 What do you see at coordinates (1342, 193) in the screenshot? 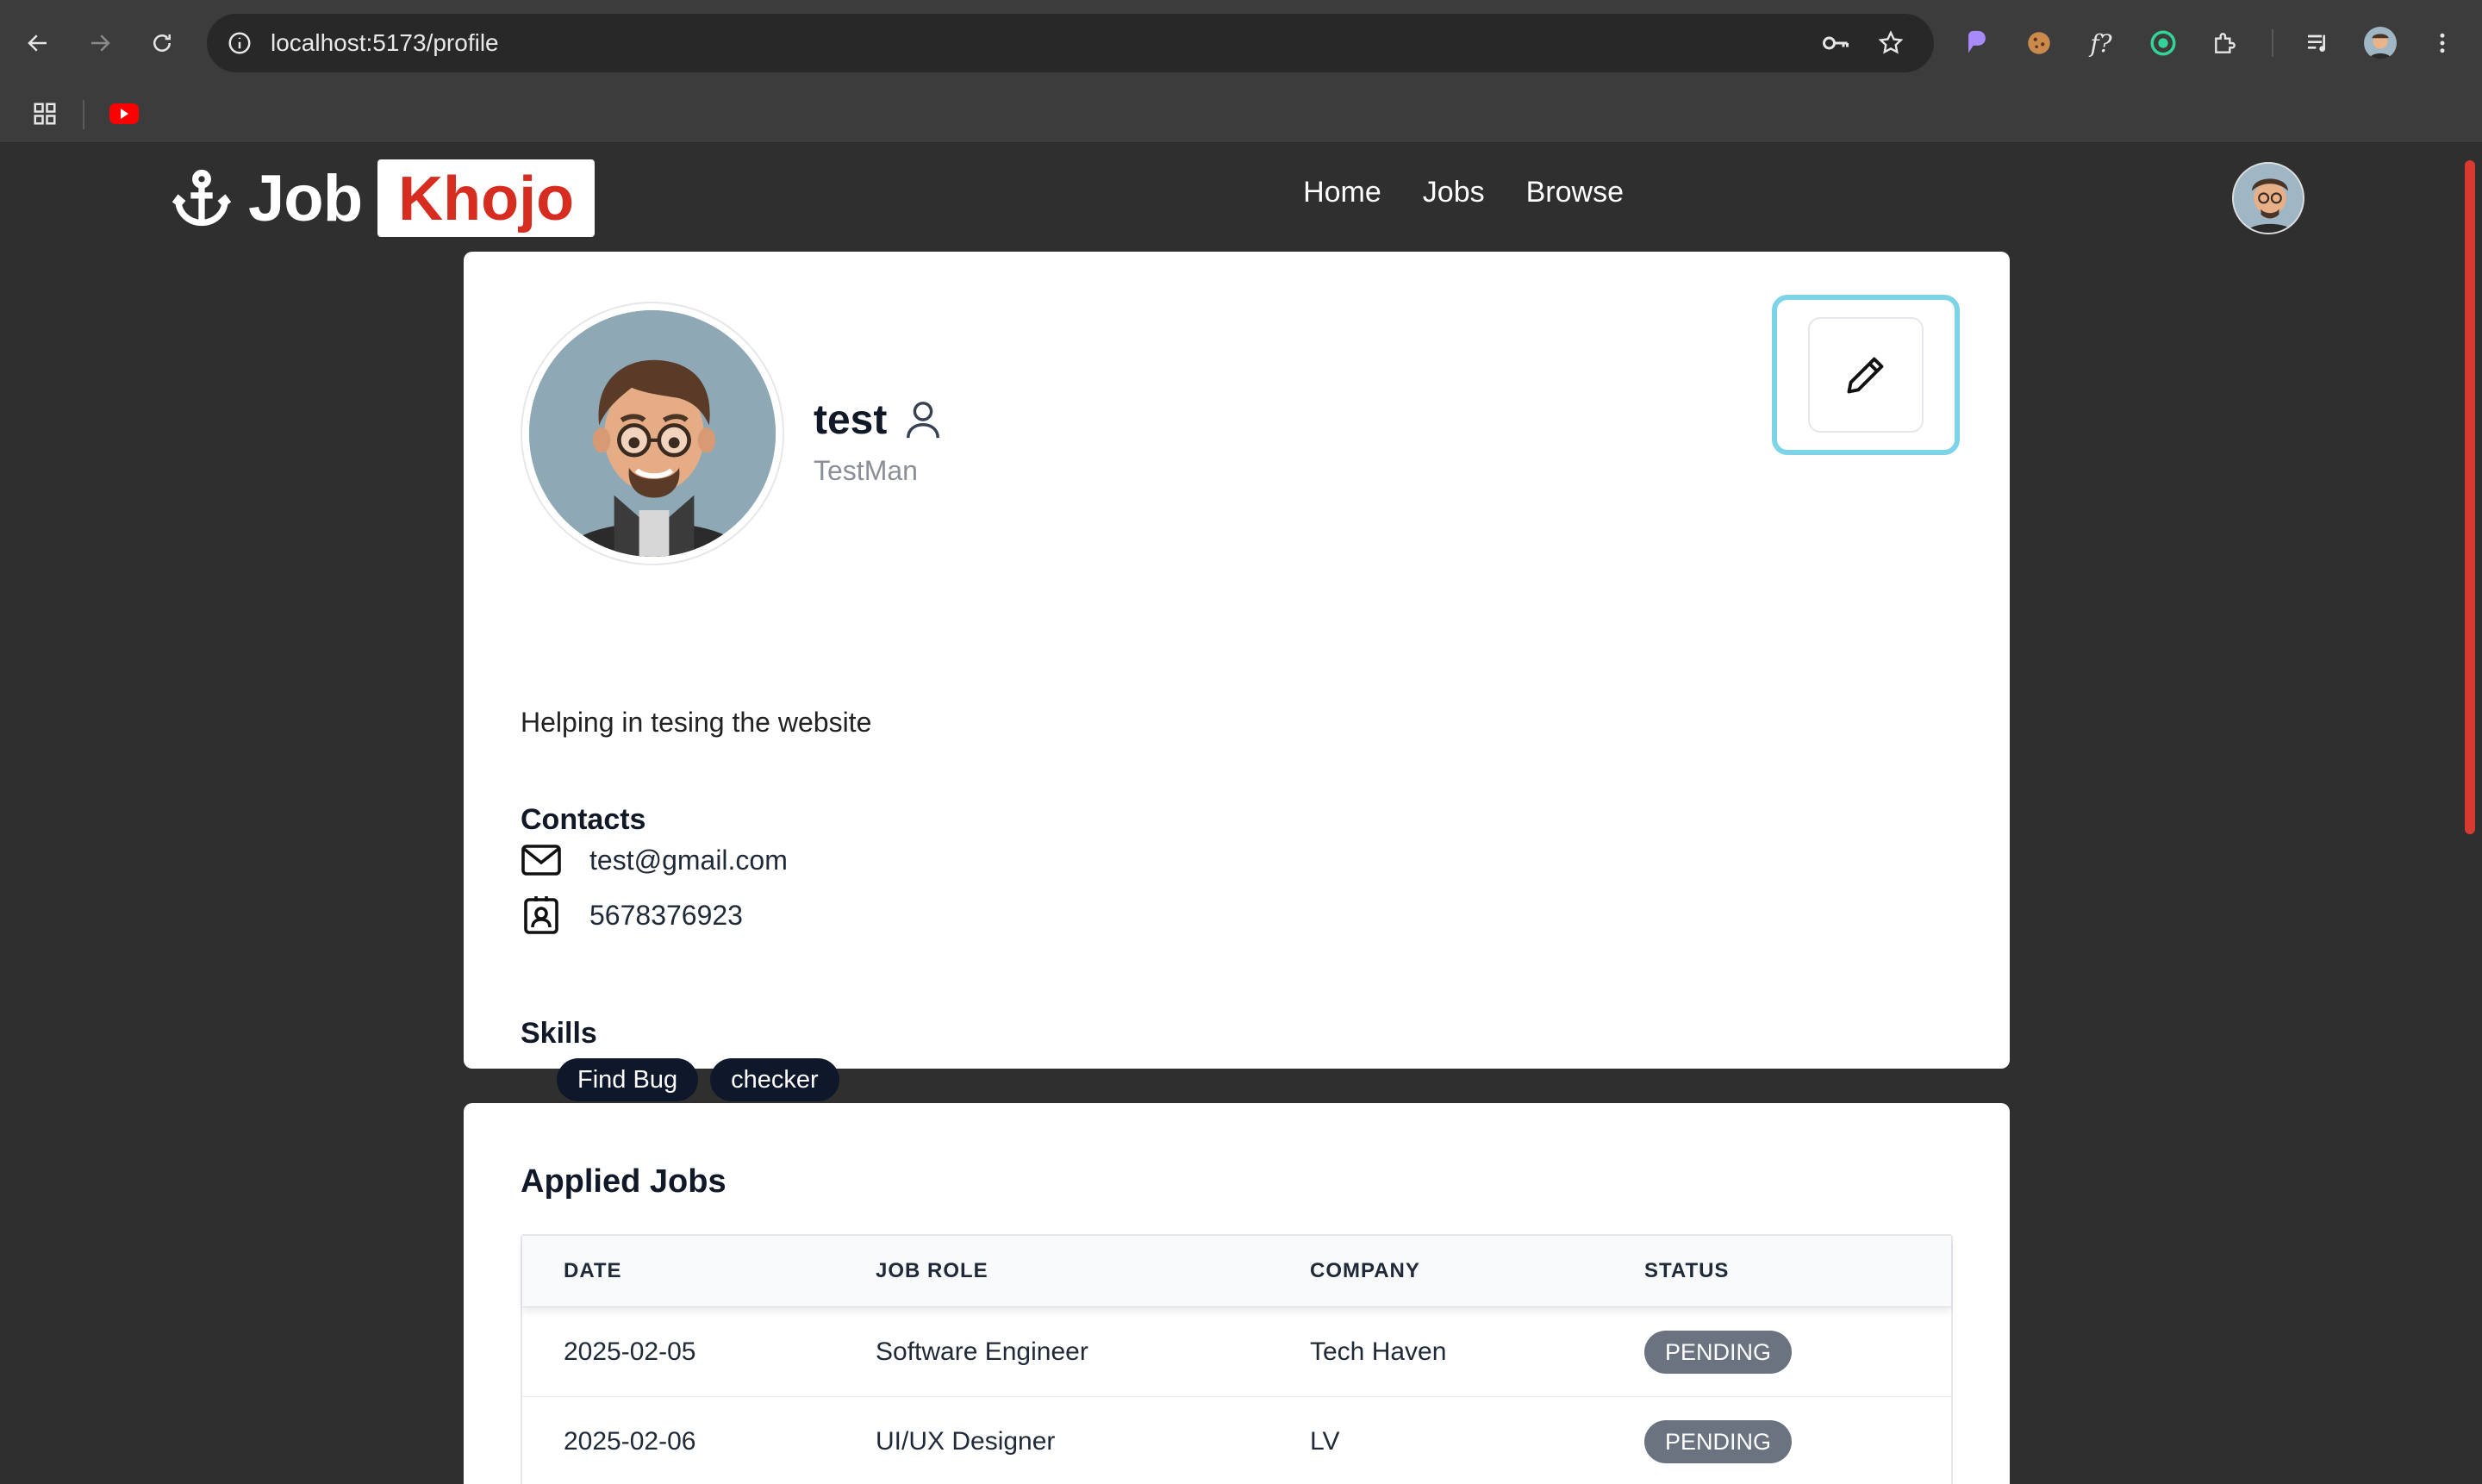
I see `nav-home-link: Home` at bounding box center [1342, 193].